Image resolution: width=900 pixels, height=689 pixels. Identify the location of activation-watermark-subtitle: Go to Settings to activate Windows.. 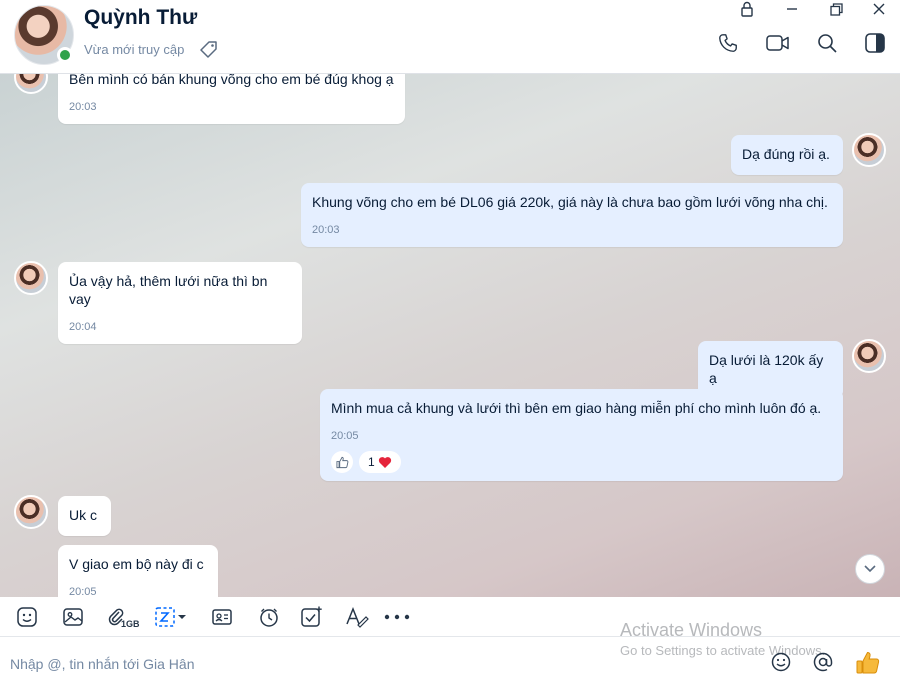
(723, 650).